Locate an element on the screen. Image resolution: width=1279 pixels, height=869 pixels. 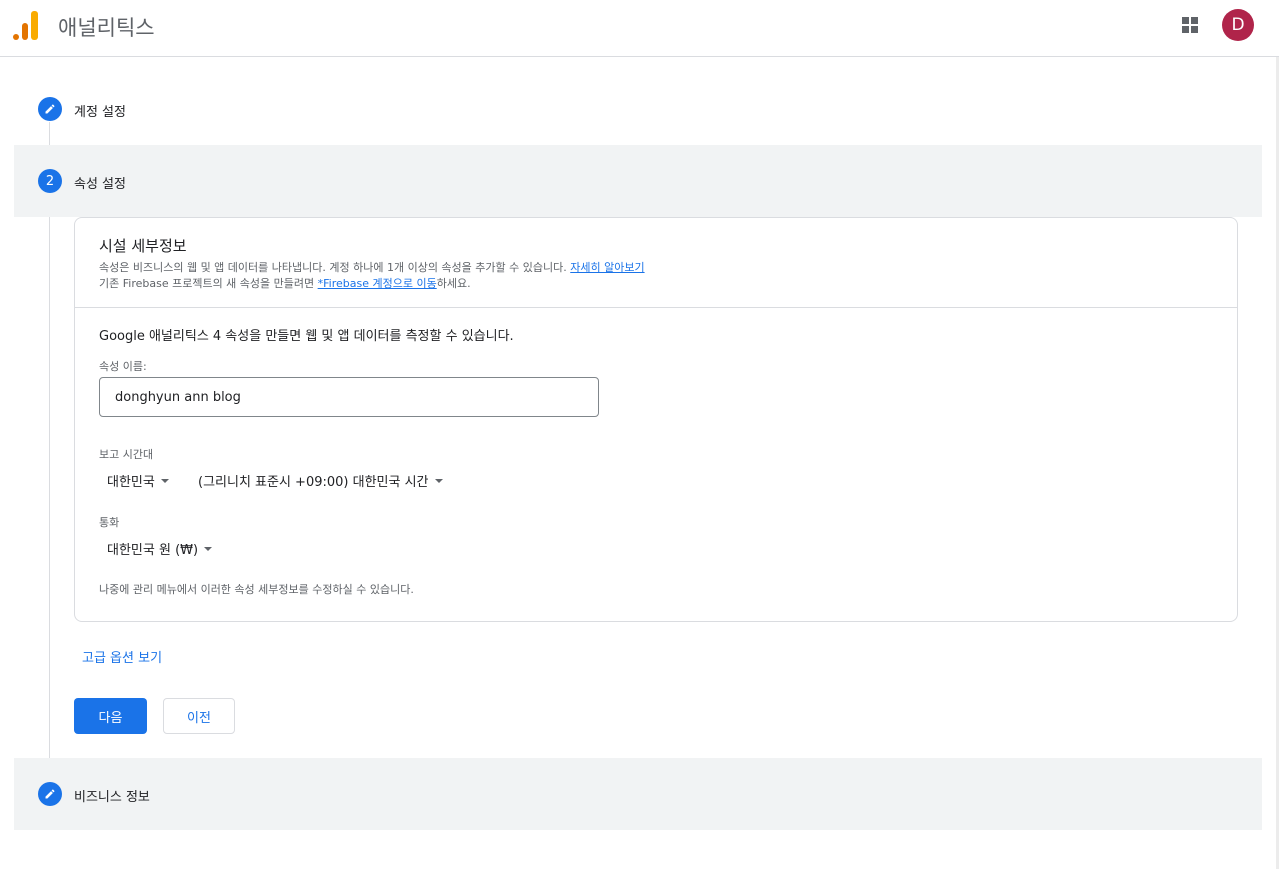
card-title: 시설 세부정보 is located at coordinates (143, 246).